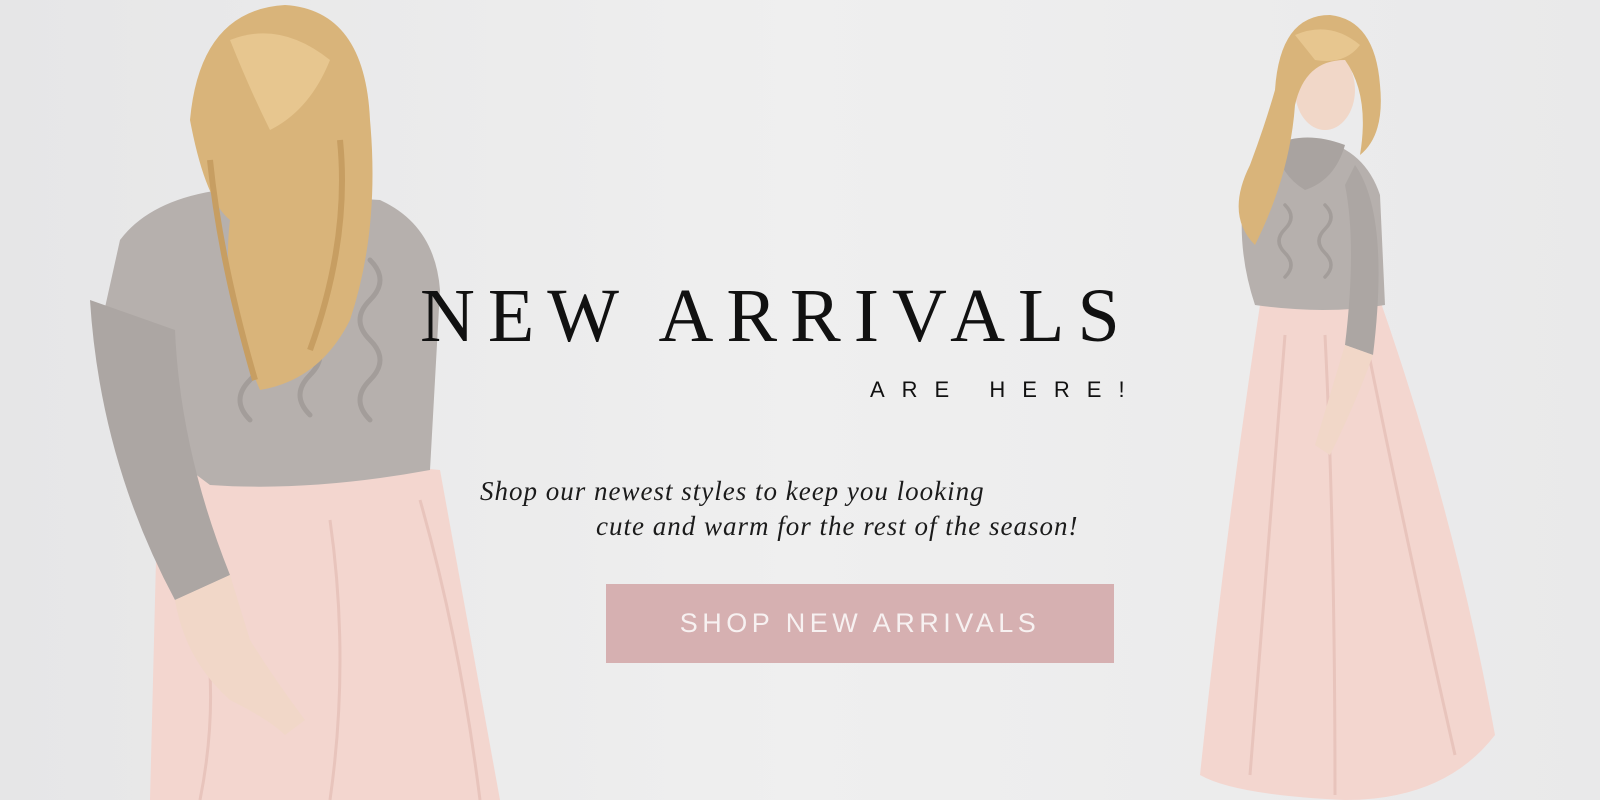  What do you see at coordinates (860, 623) in the screenshot?
I see `shop-new-arrivals-button: SHOP NEW ARRIVALS` at bounding box center [860, 623].